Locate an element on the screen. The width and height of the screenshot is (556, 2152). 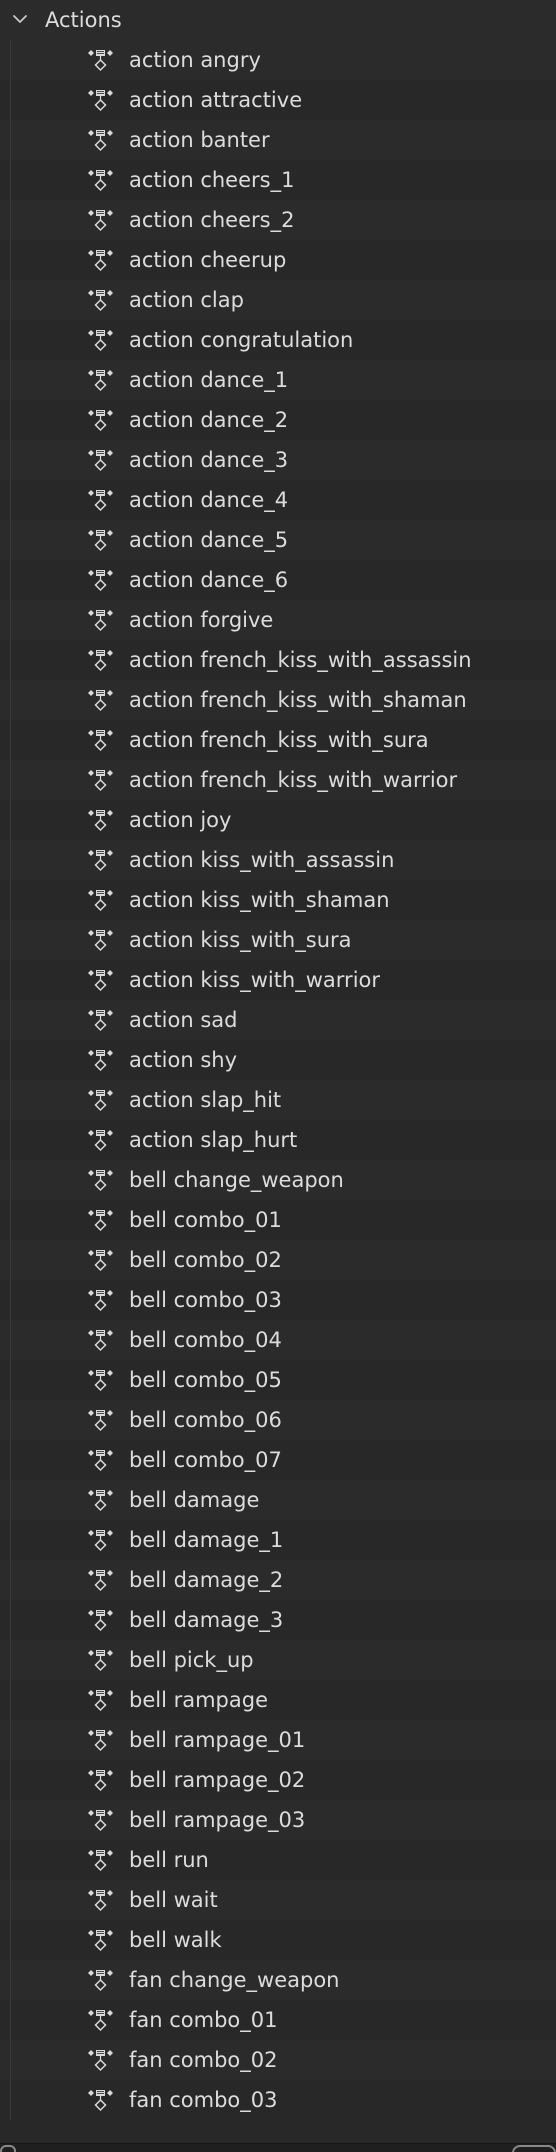
list-item: action kiss_with_warrior is located at coordinates (278, 980).